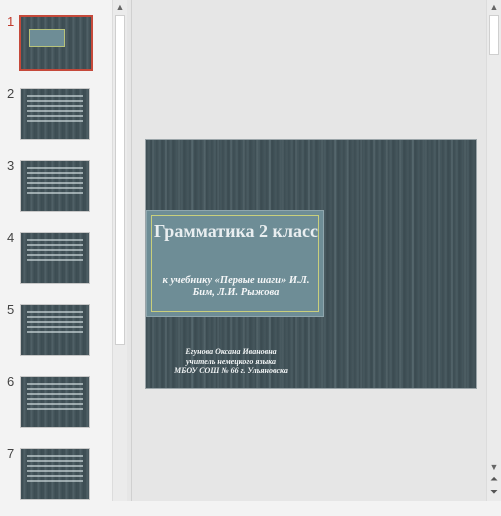  What do you see at coordinates (11, 93) in the screenshot?
I see `slide-number: 2` at bounding box center [11, 93].